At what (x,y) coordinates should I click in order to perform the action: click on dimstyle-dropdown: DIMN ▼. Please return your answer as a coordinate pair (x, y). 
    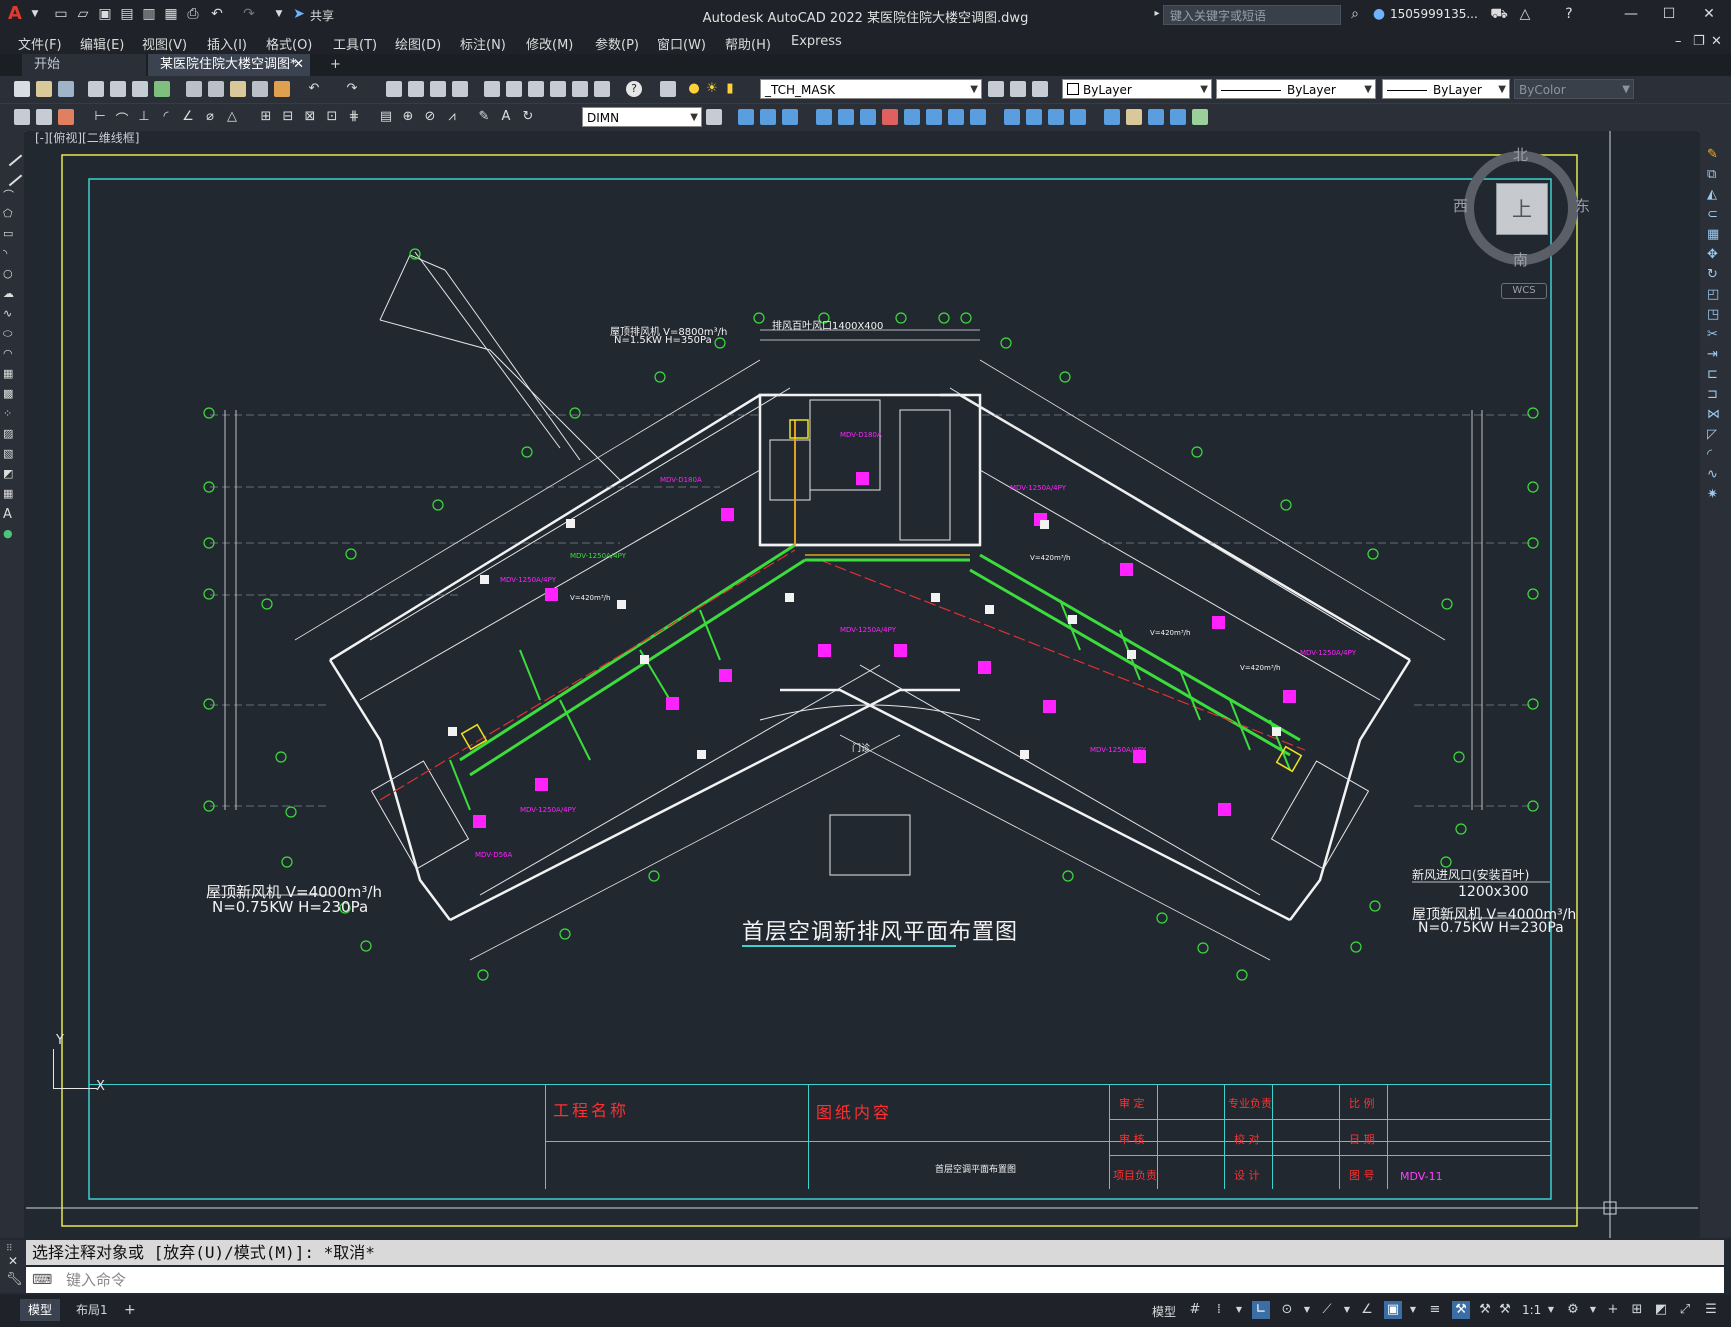
    Looking at the image, I should click on (642, 117).